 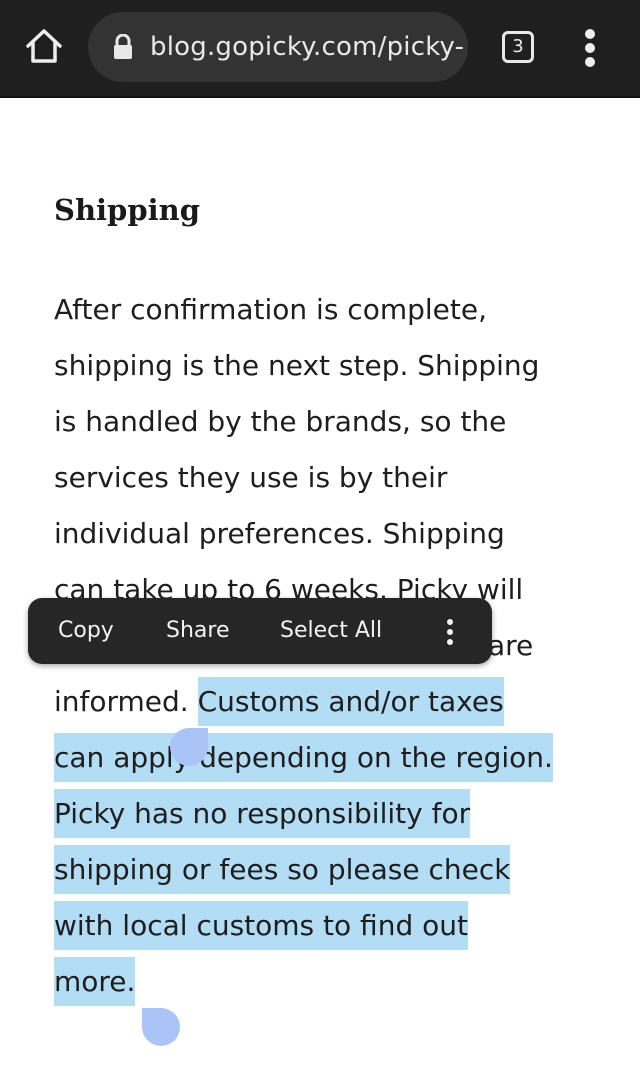 I want to click on paragraph-line: services they use is by their, so click(x=251, y=477).